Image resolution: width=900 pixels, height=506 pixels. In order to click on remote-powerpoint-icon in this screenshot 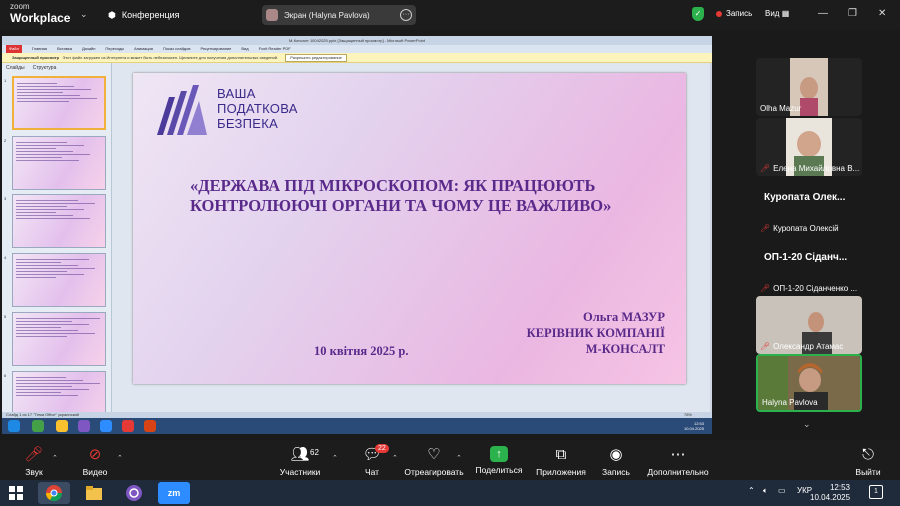, I will do `click(150, 426)`.